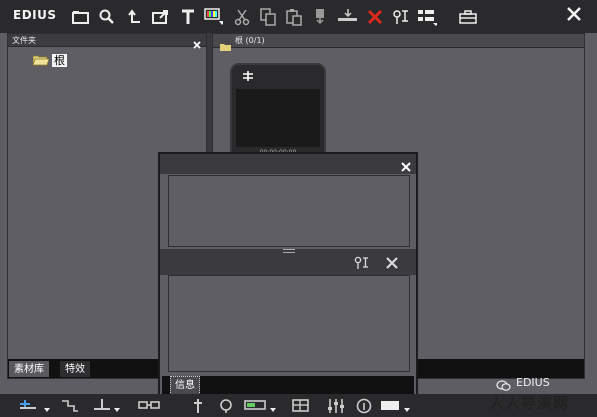 The height and width of the screenshot is (417, 597). What do you see at coordinates (301, 407) in the screenshot?
I see `grid-icon` at bounding box center [301, 407].